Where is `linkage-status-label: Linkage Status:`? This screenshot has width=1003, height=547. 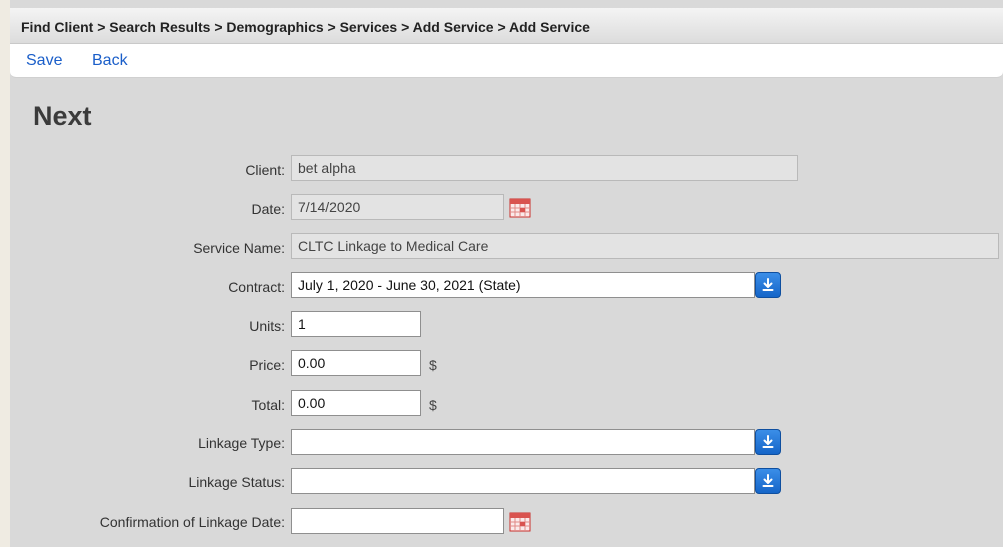
linkage-status-label: Linkage Status: is located at coordinates (236, 482).